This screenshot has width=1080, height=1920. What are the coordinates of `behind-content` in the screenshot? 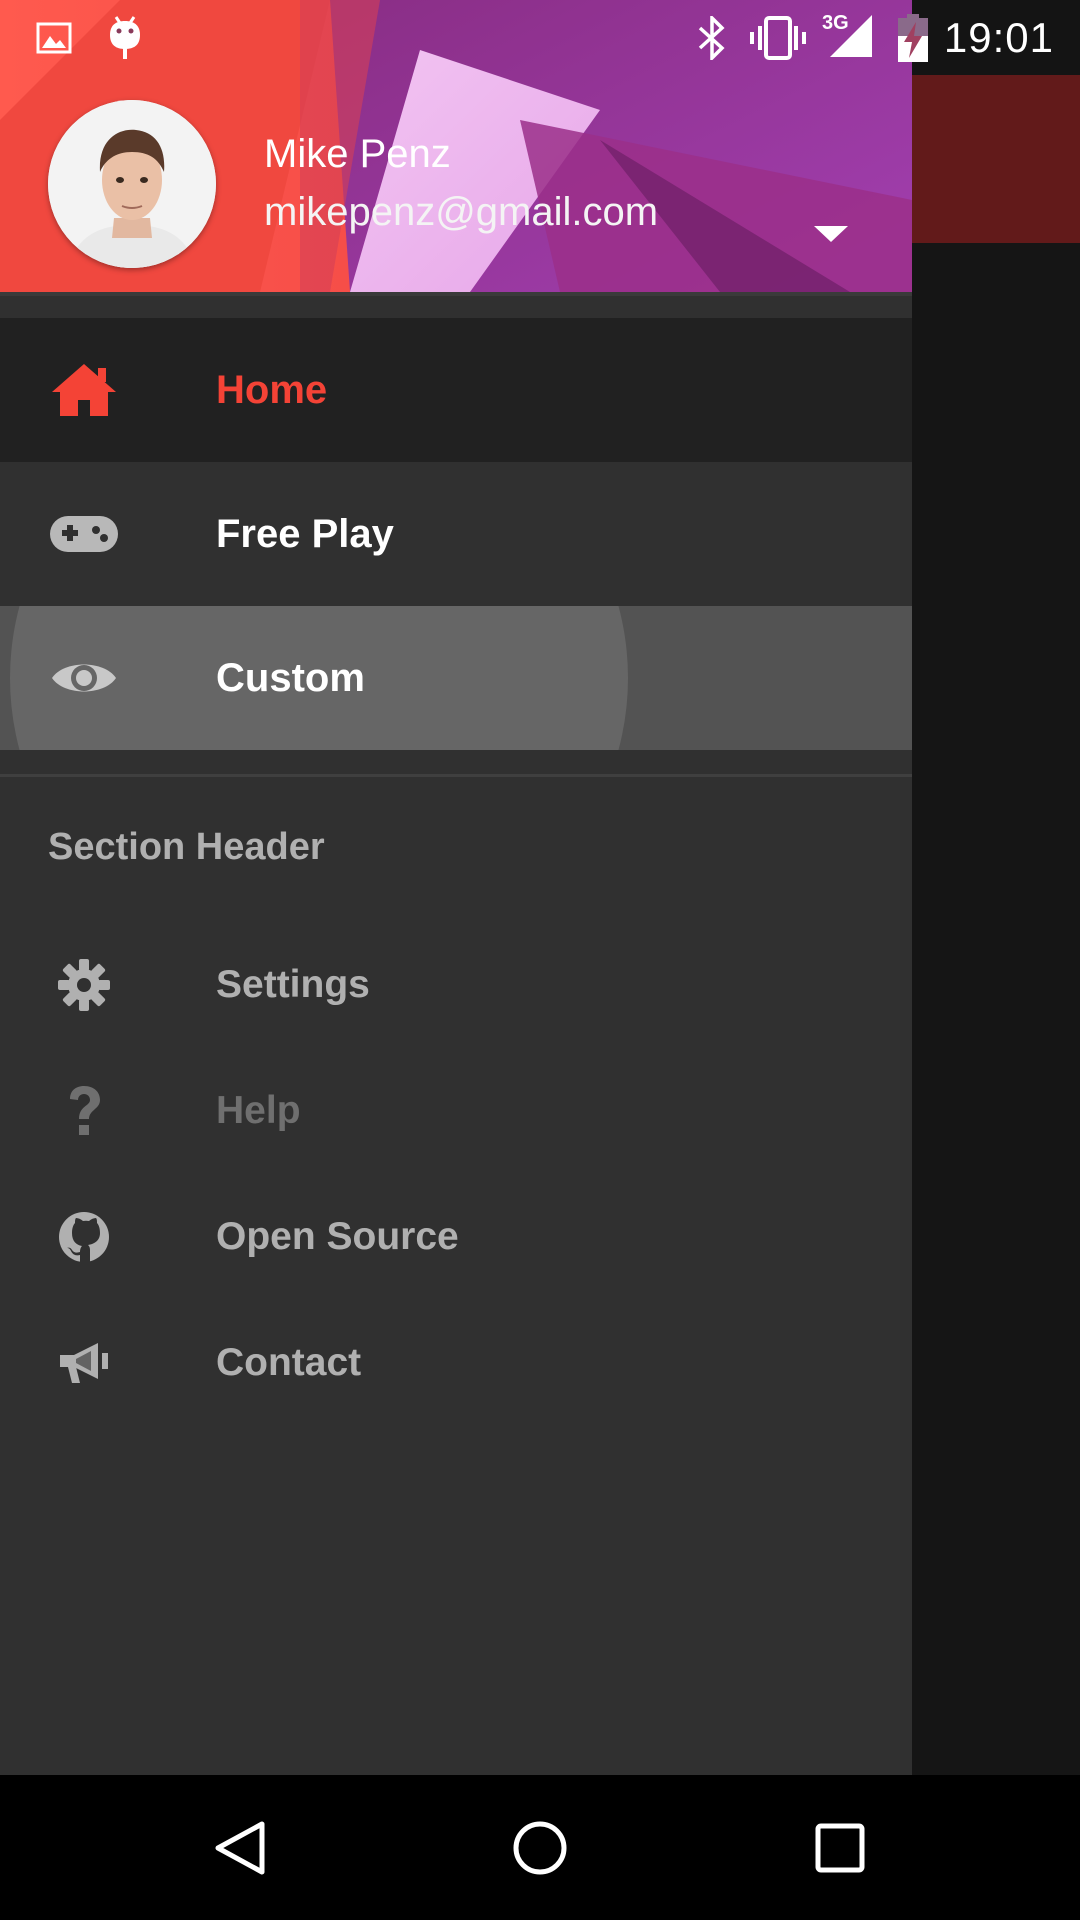 It's located at (996, 1009).